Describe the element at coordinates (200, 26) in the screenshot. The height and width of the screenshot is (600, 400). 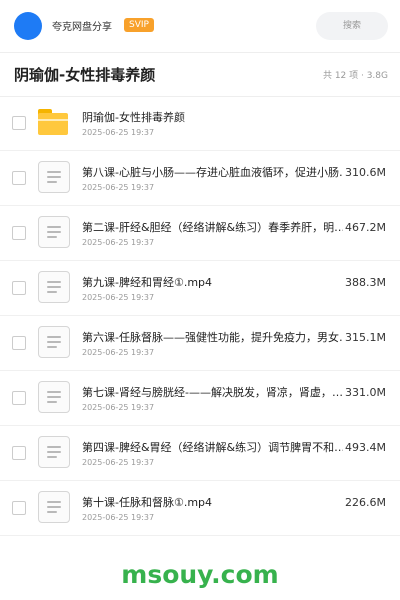
I see `header: 夸克网盘分享 SVIP 搜索` at that location.